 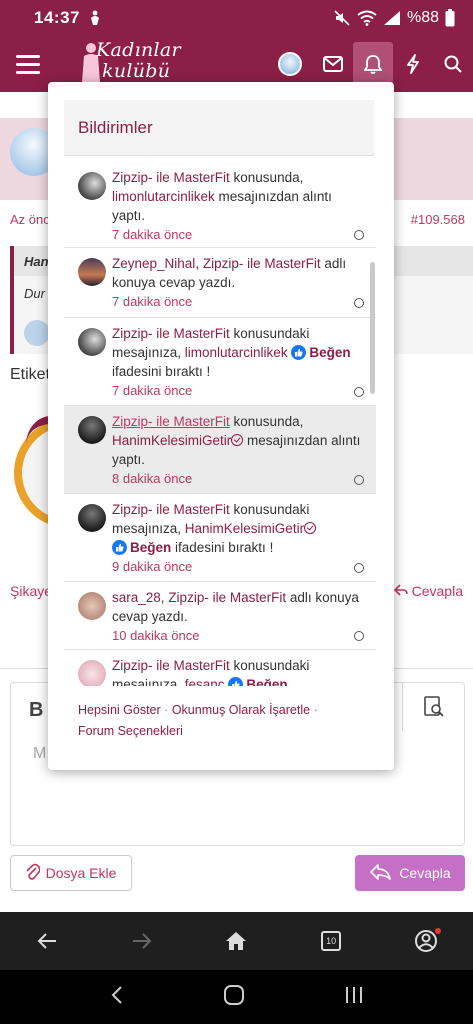 What do you see at coordinates (333, 64) in the screenshot?
I see `mail-icon` at bounding box center [333, 64].